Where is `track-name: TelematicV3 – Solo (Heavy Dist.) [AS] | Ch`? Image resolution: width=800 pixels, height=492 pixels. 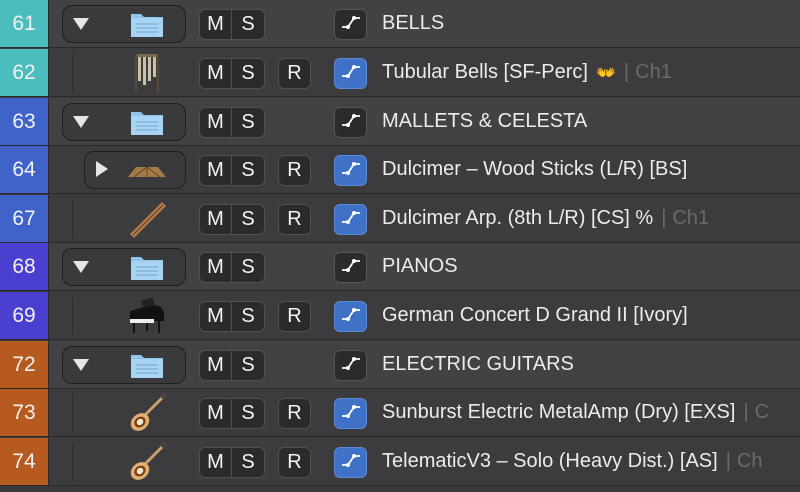
track-name: TelematicV3 – Solo (Heavy Dist.) [AS] | Ch is located at coordinates (572, 461).